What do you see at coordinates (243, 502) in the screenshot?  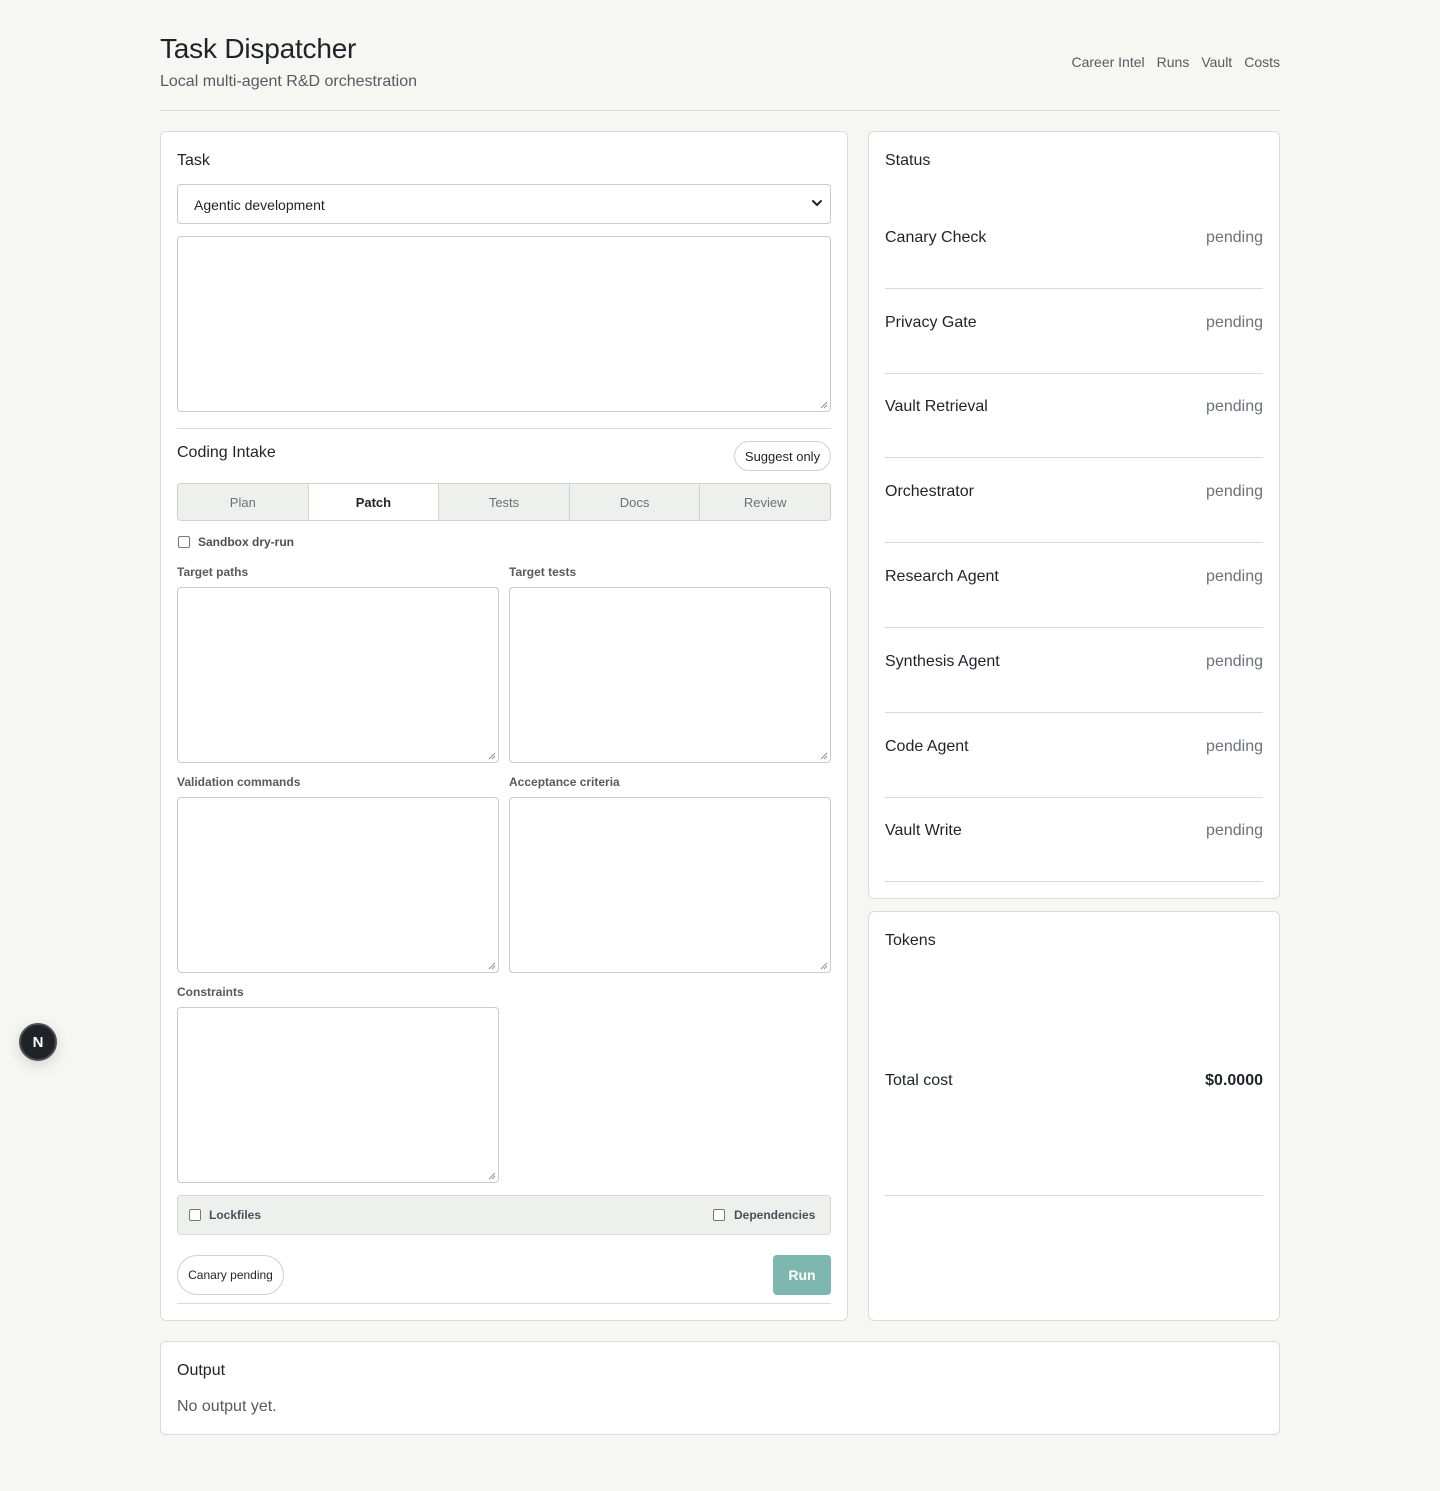 I see `tab-plan: Plan` at bounding box center [243, 502].